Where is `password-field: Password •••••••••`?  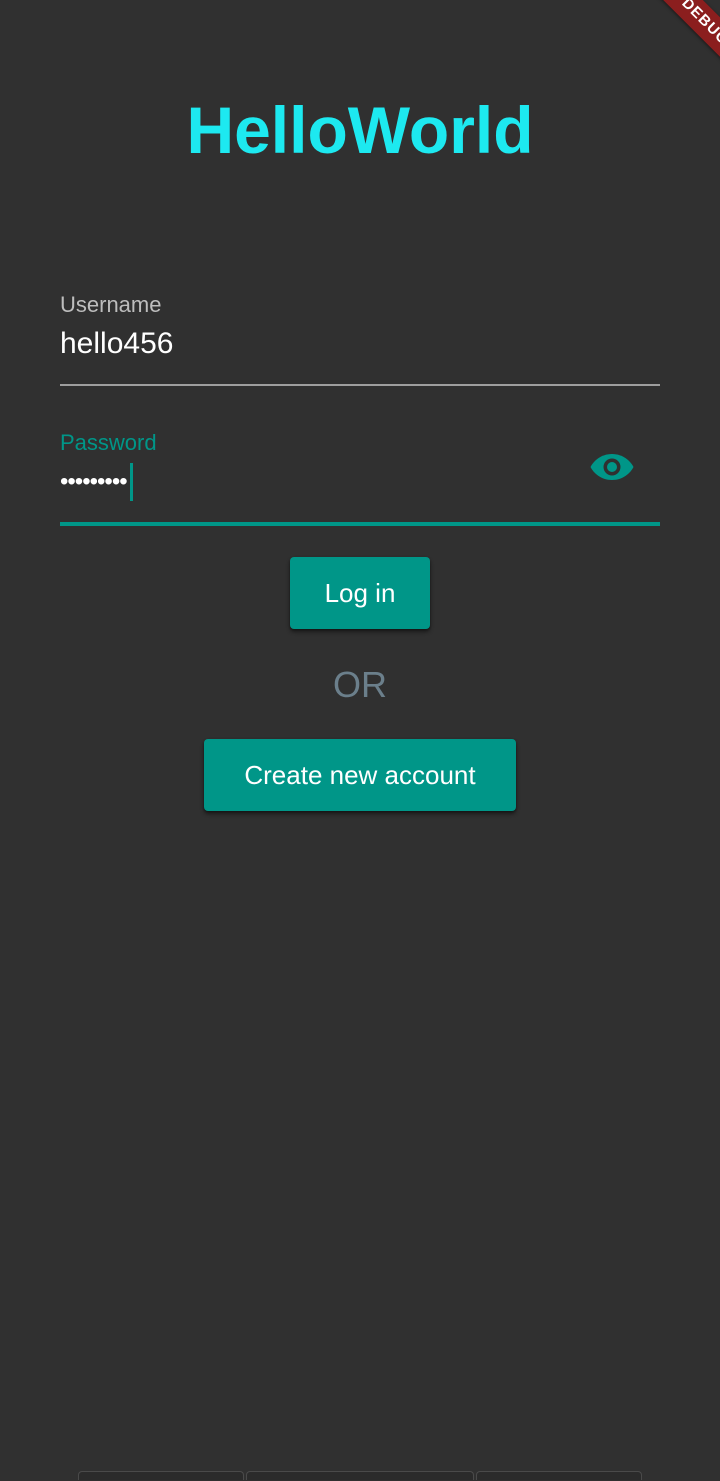
password-field: Password ••••••••• is located at coordinates (360, 478).